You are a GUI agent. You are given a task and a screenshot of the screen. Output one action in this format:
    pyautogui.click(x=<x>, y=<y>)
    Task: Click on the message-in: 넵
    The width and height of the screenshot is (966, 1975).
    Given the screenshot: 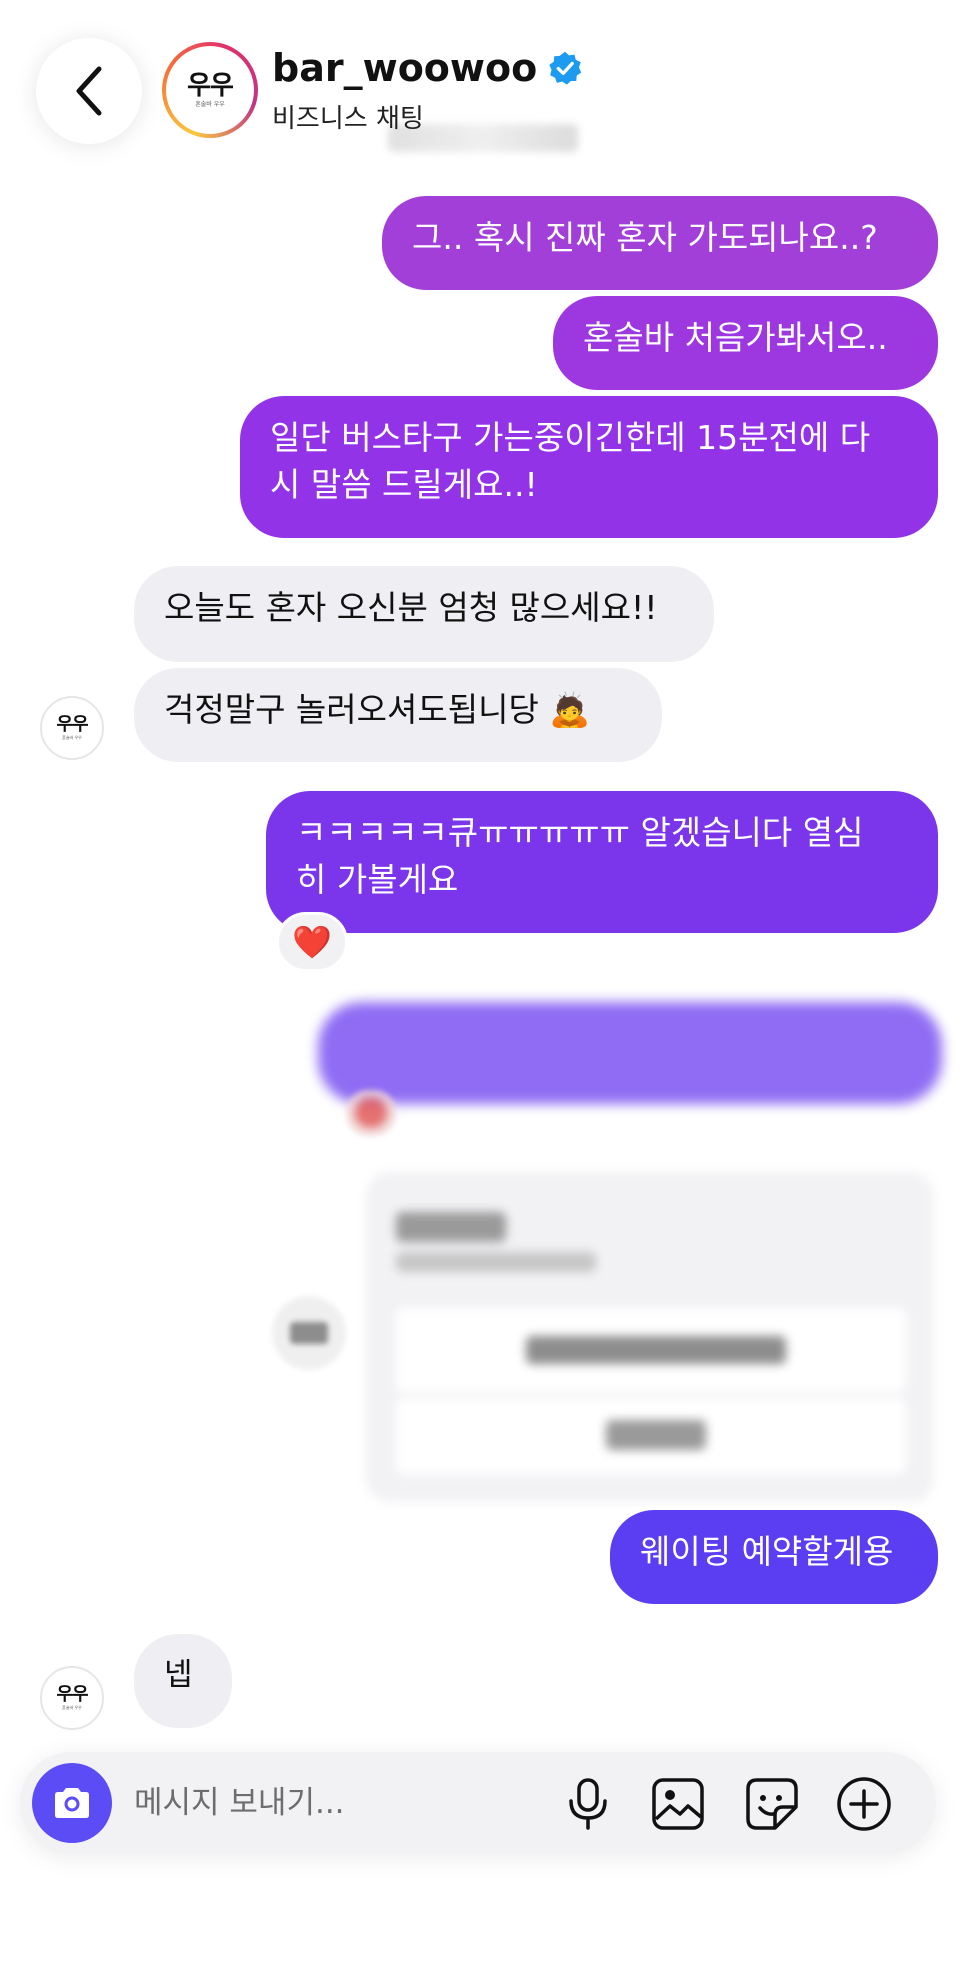 What is the action you would take?
    pyautogui.click(x=183, y=1681)
    